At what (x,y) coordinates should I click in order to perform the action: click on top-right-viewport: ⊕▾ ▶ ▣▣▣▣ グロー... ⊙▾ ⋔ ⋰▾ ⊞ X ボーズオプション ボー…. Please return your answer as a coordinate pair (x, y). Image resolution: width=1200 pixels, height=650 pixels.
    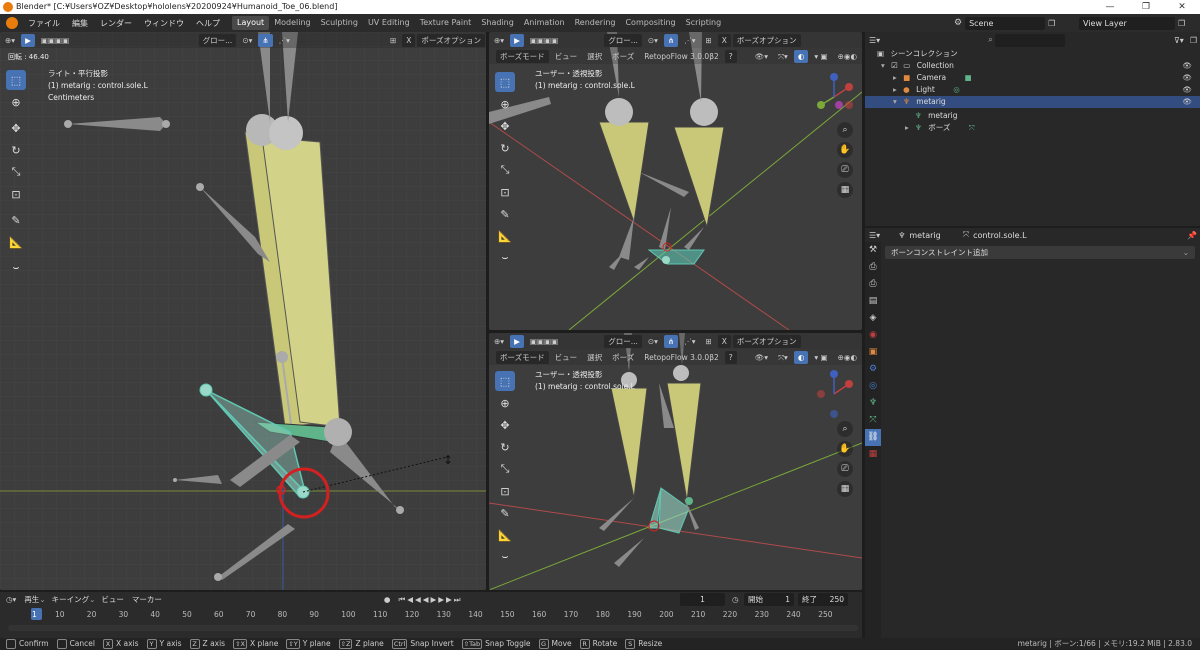
    Looking at the image, I should click on (675, 181).